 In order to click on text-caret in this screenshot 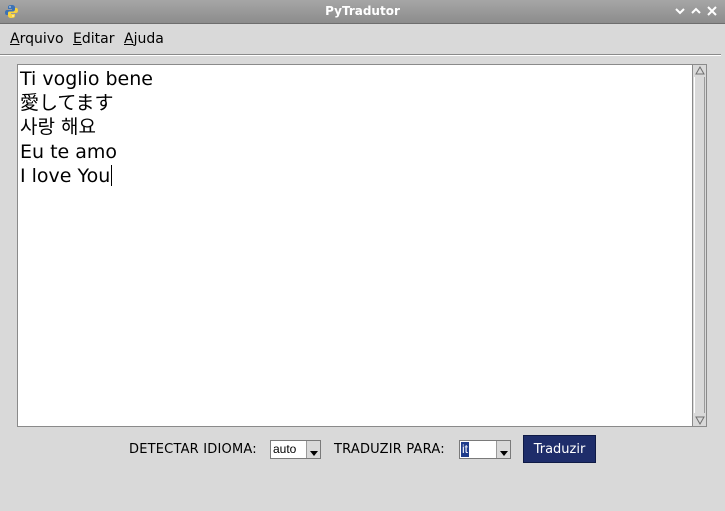, I will do `click(112, 175)`.